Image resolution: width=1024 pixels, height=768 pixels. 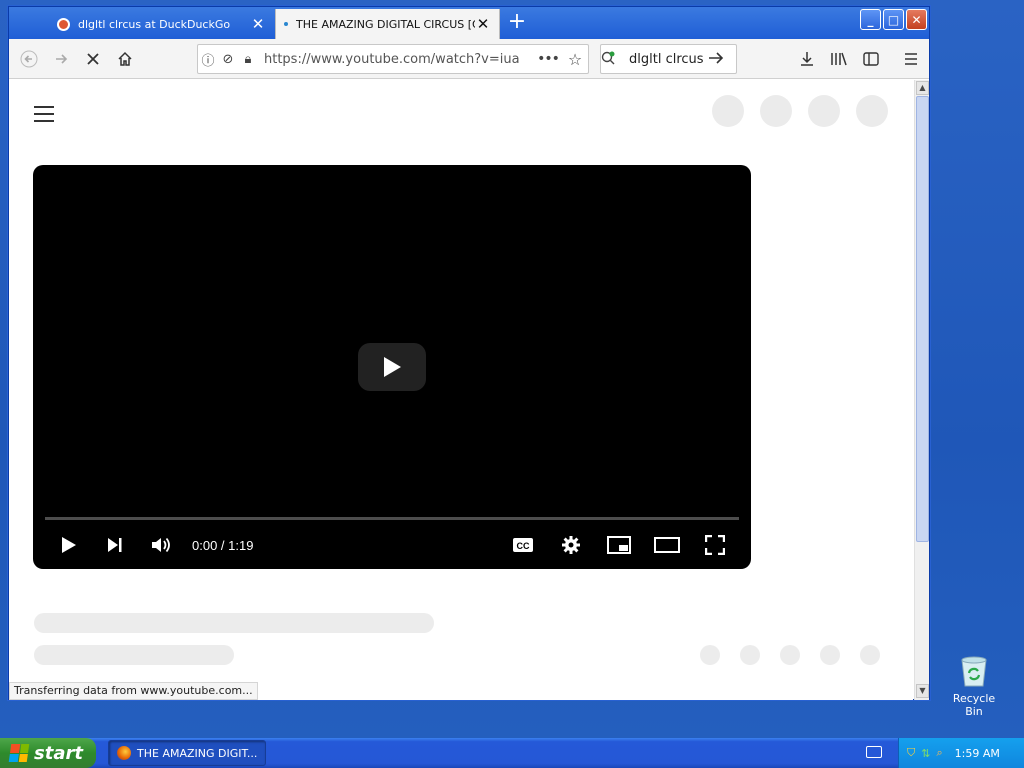 I want to click on library-icon, so click(x=839, y=59).